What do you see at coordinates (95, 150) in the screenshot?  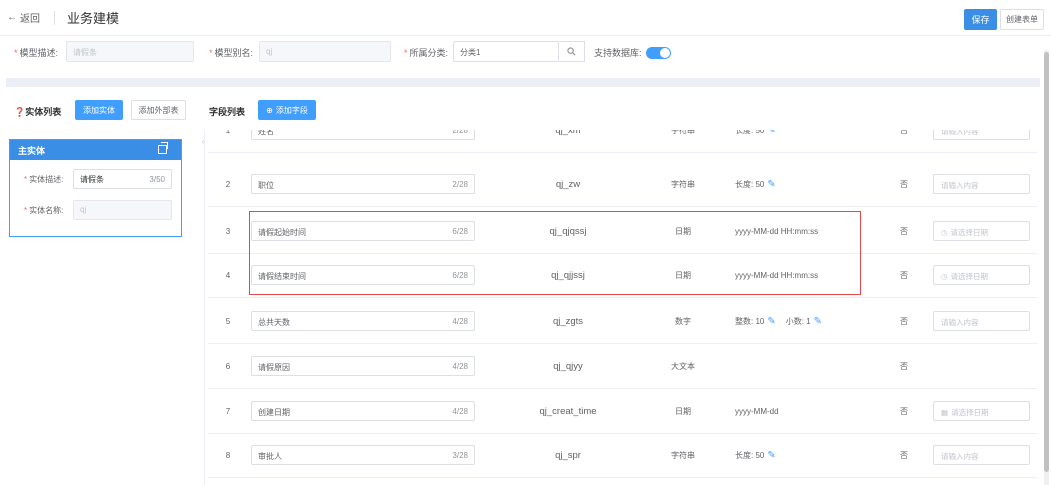 I see `main-entity-header: 主实体` at bounding box center [95, 150].